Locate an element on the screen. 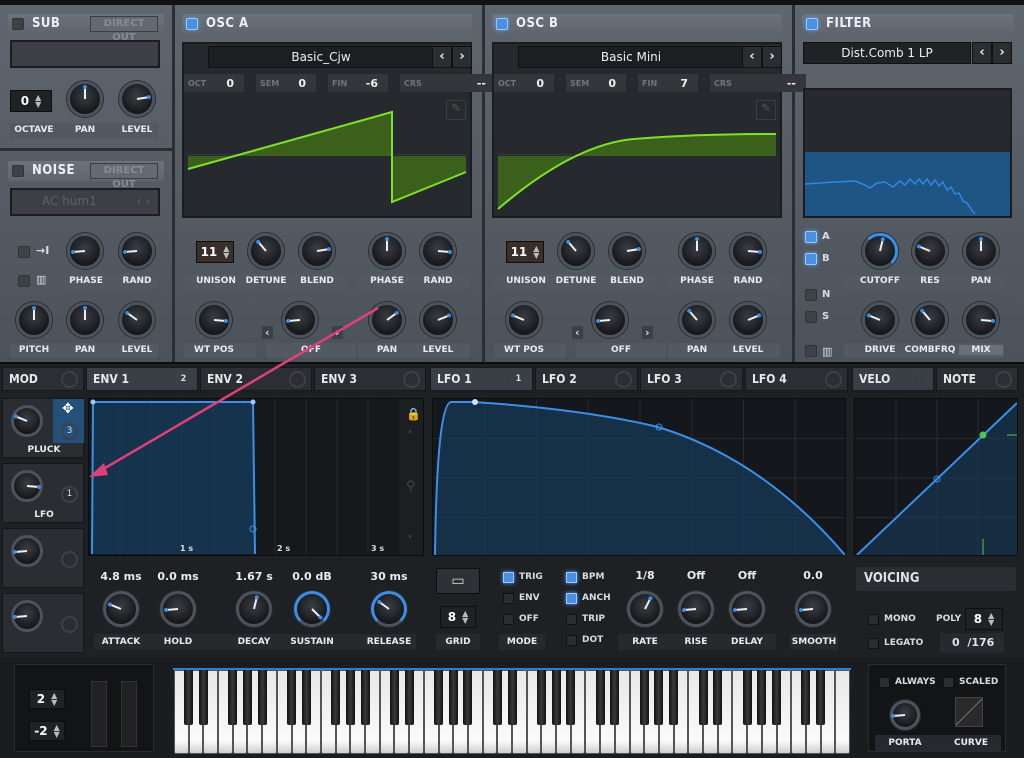 This screenshot has height=758, width=1024. lfo-mode-env-toggle is located at coordinates (508, 598).